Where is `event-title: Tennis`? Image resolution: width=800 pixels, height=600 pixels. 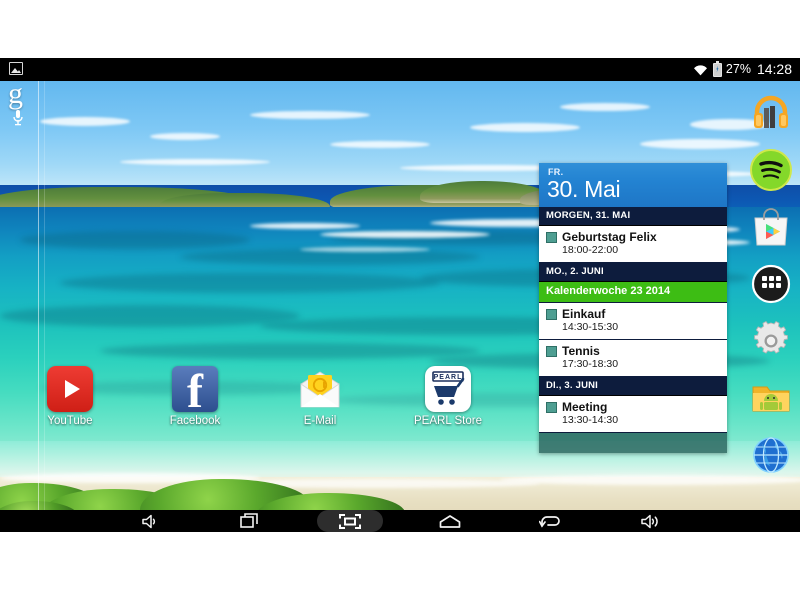 event-title: Tennis is located at coordinates (581, 351).